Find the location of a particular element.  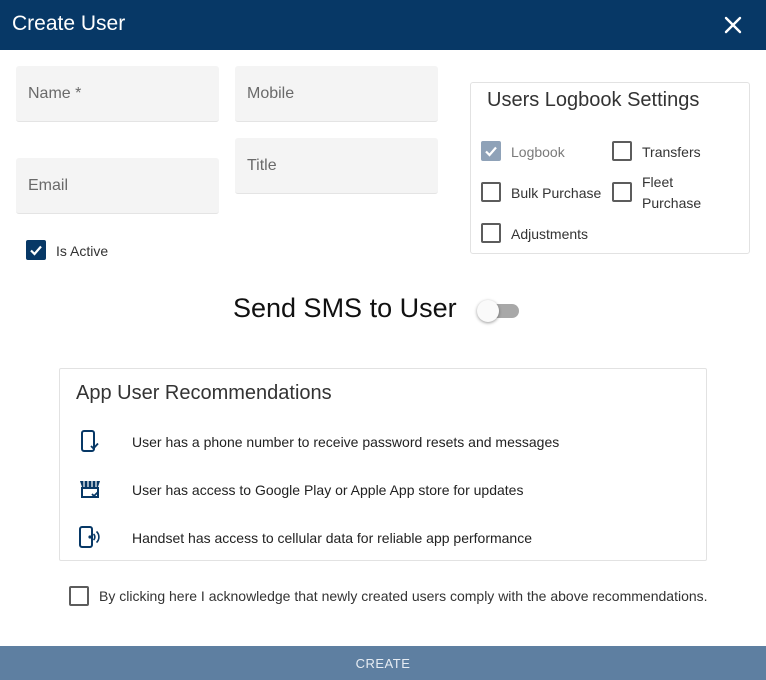

recommendations-title: App User Recommendations is located at coordinates (204, 393).